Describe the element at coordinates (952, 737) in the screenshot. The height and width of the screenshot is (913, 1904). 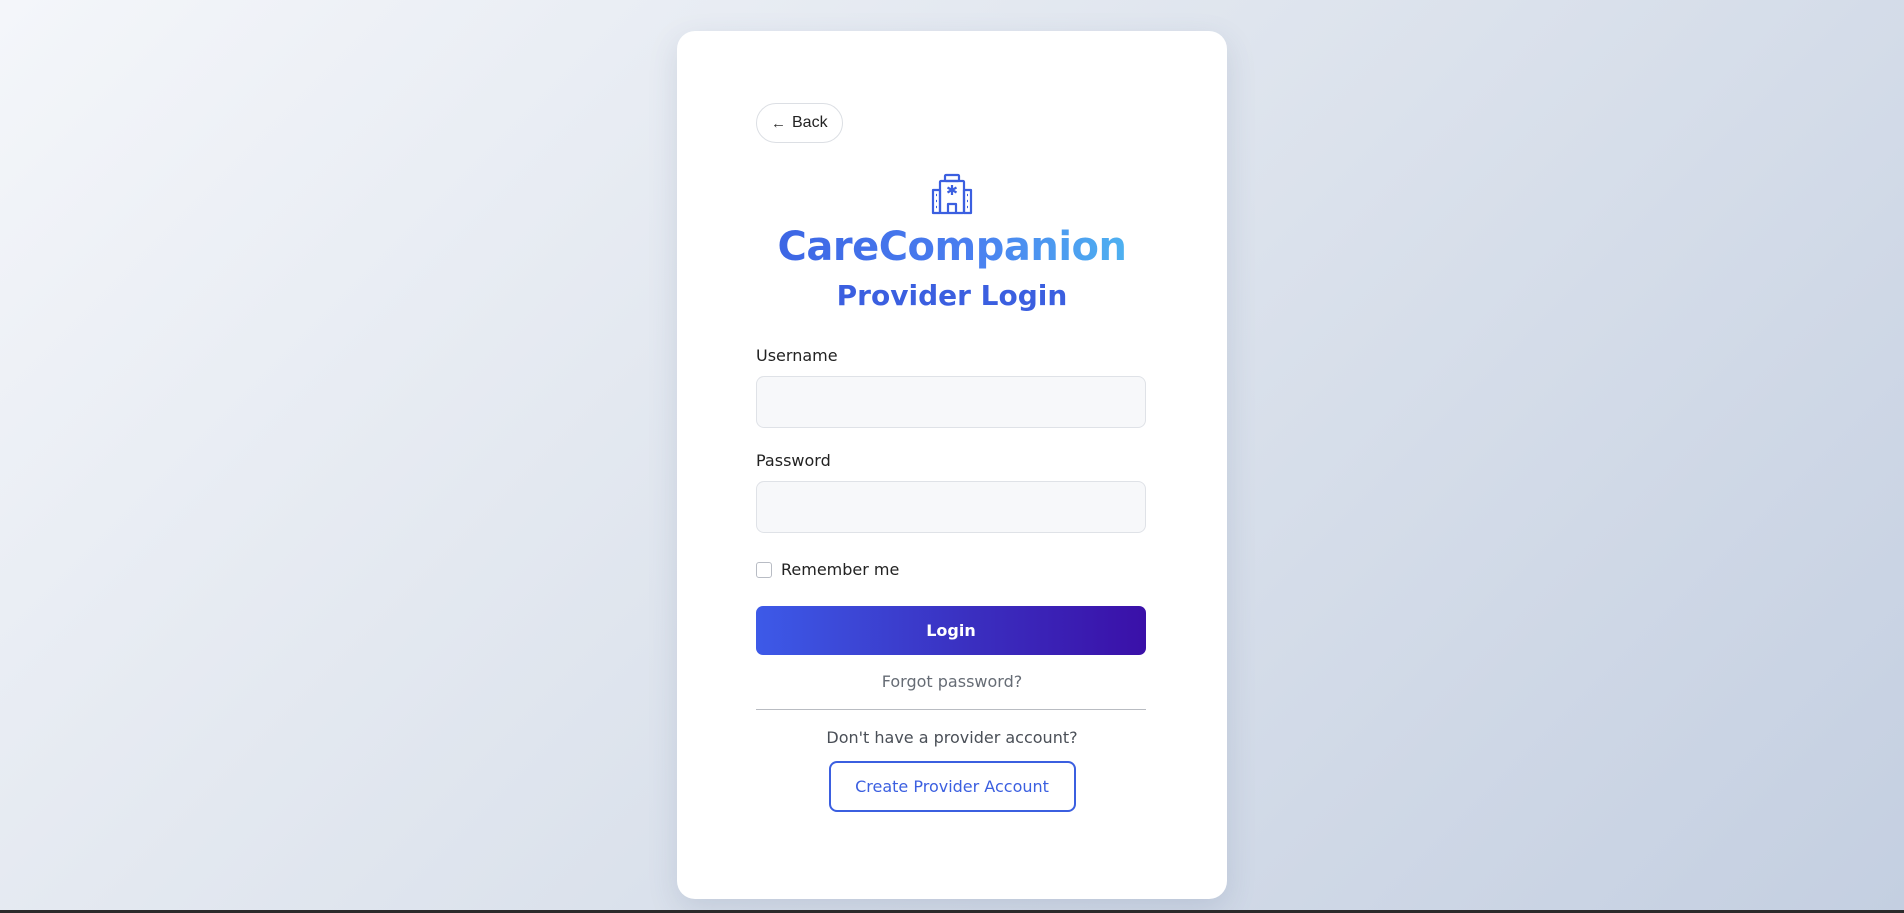
I see `signup-prompt: Don't have a provider account?` at that location.